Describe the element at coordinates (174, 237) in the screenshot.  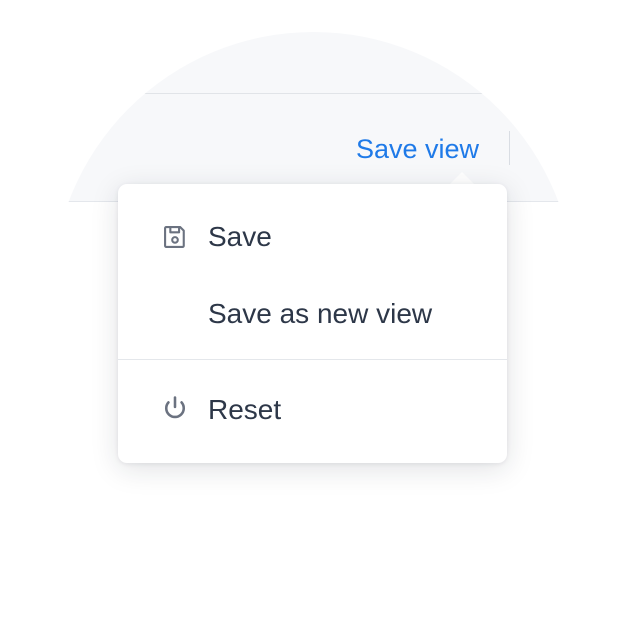
I see `save-icon` at that location.